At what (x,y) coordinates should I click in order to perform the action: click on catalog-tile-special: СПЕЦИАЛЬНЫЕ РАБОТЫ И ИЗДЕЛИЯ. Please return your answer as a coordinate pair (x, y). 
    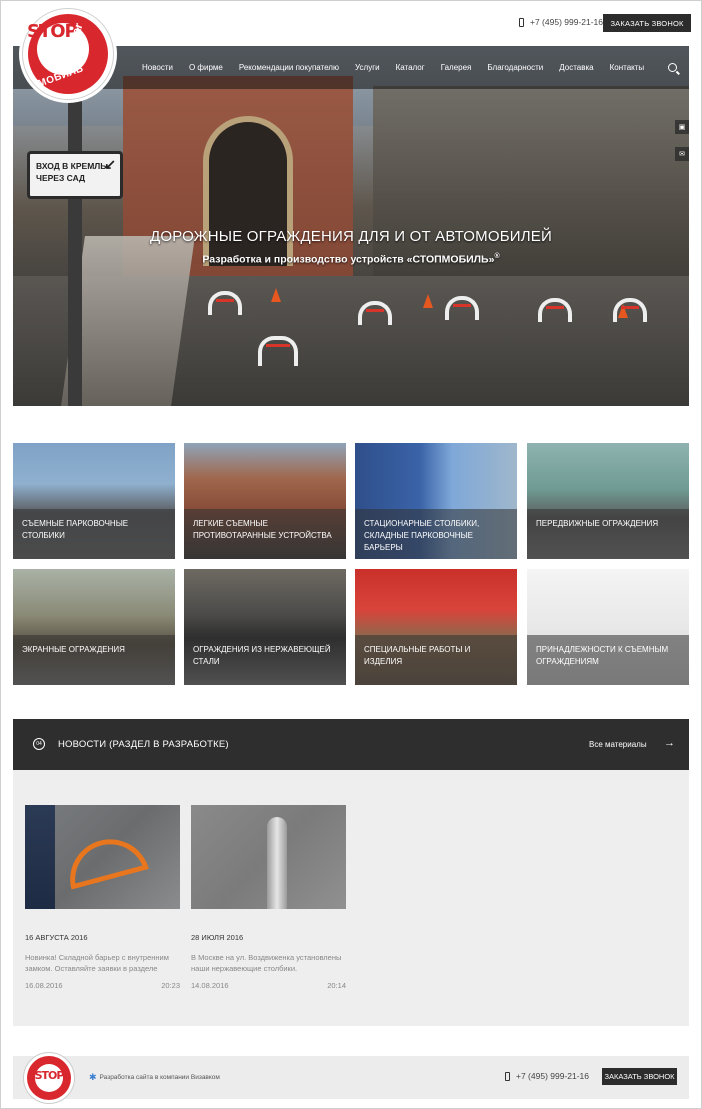
    Looking at the image, I should click on (436, 627).